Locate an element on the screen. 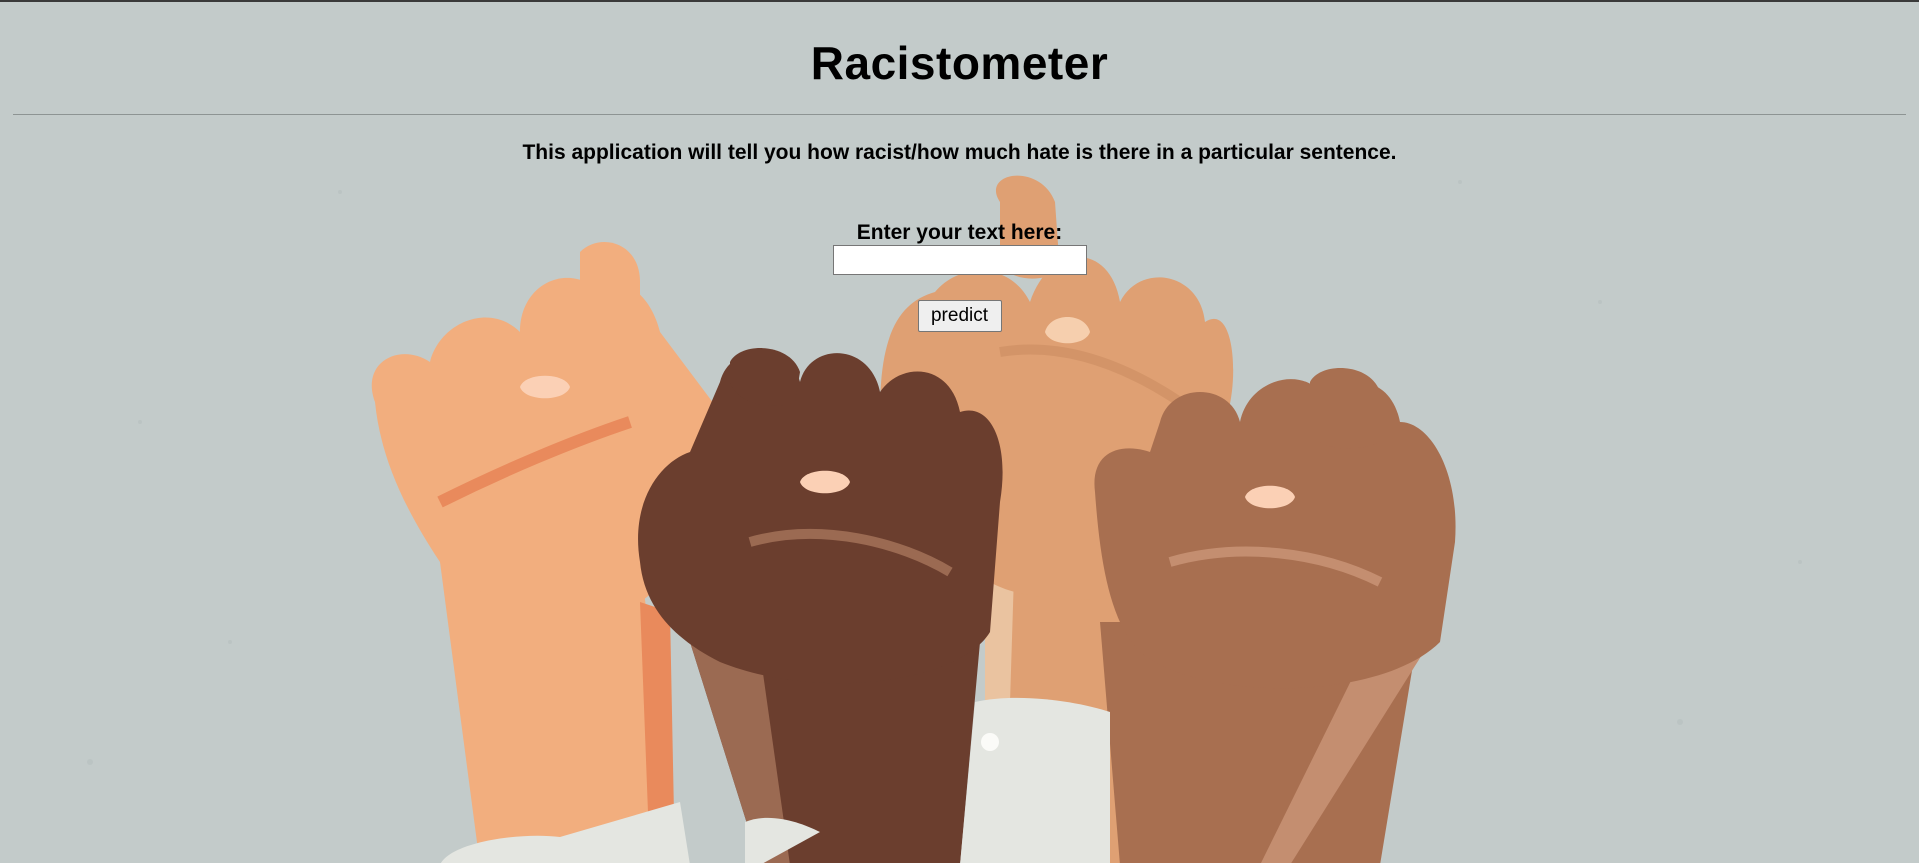 This screenshot has width=1919, height=863. divider is located at coordinates (959, 114).